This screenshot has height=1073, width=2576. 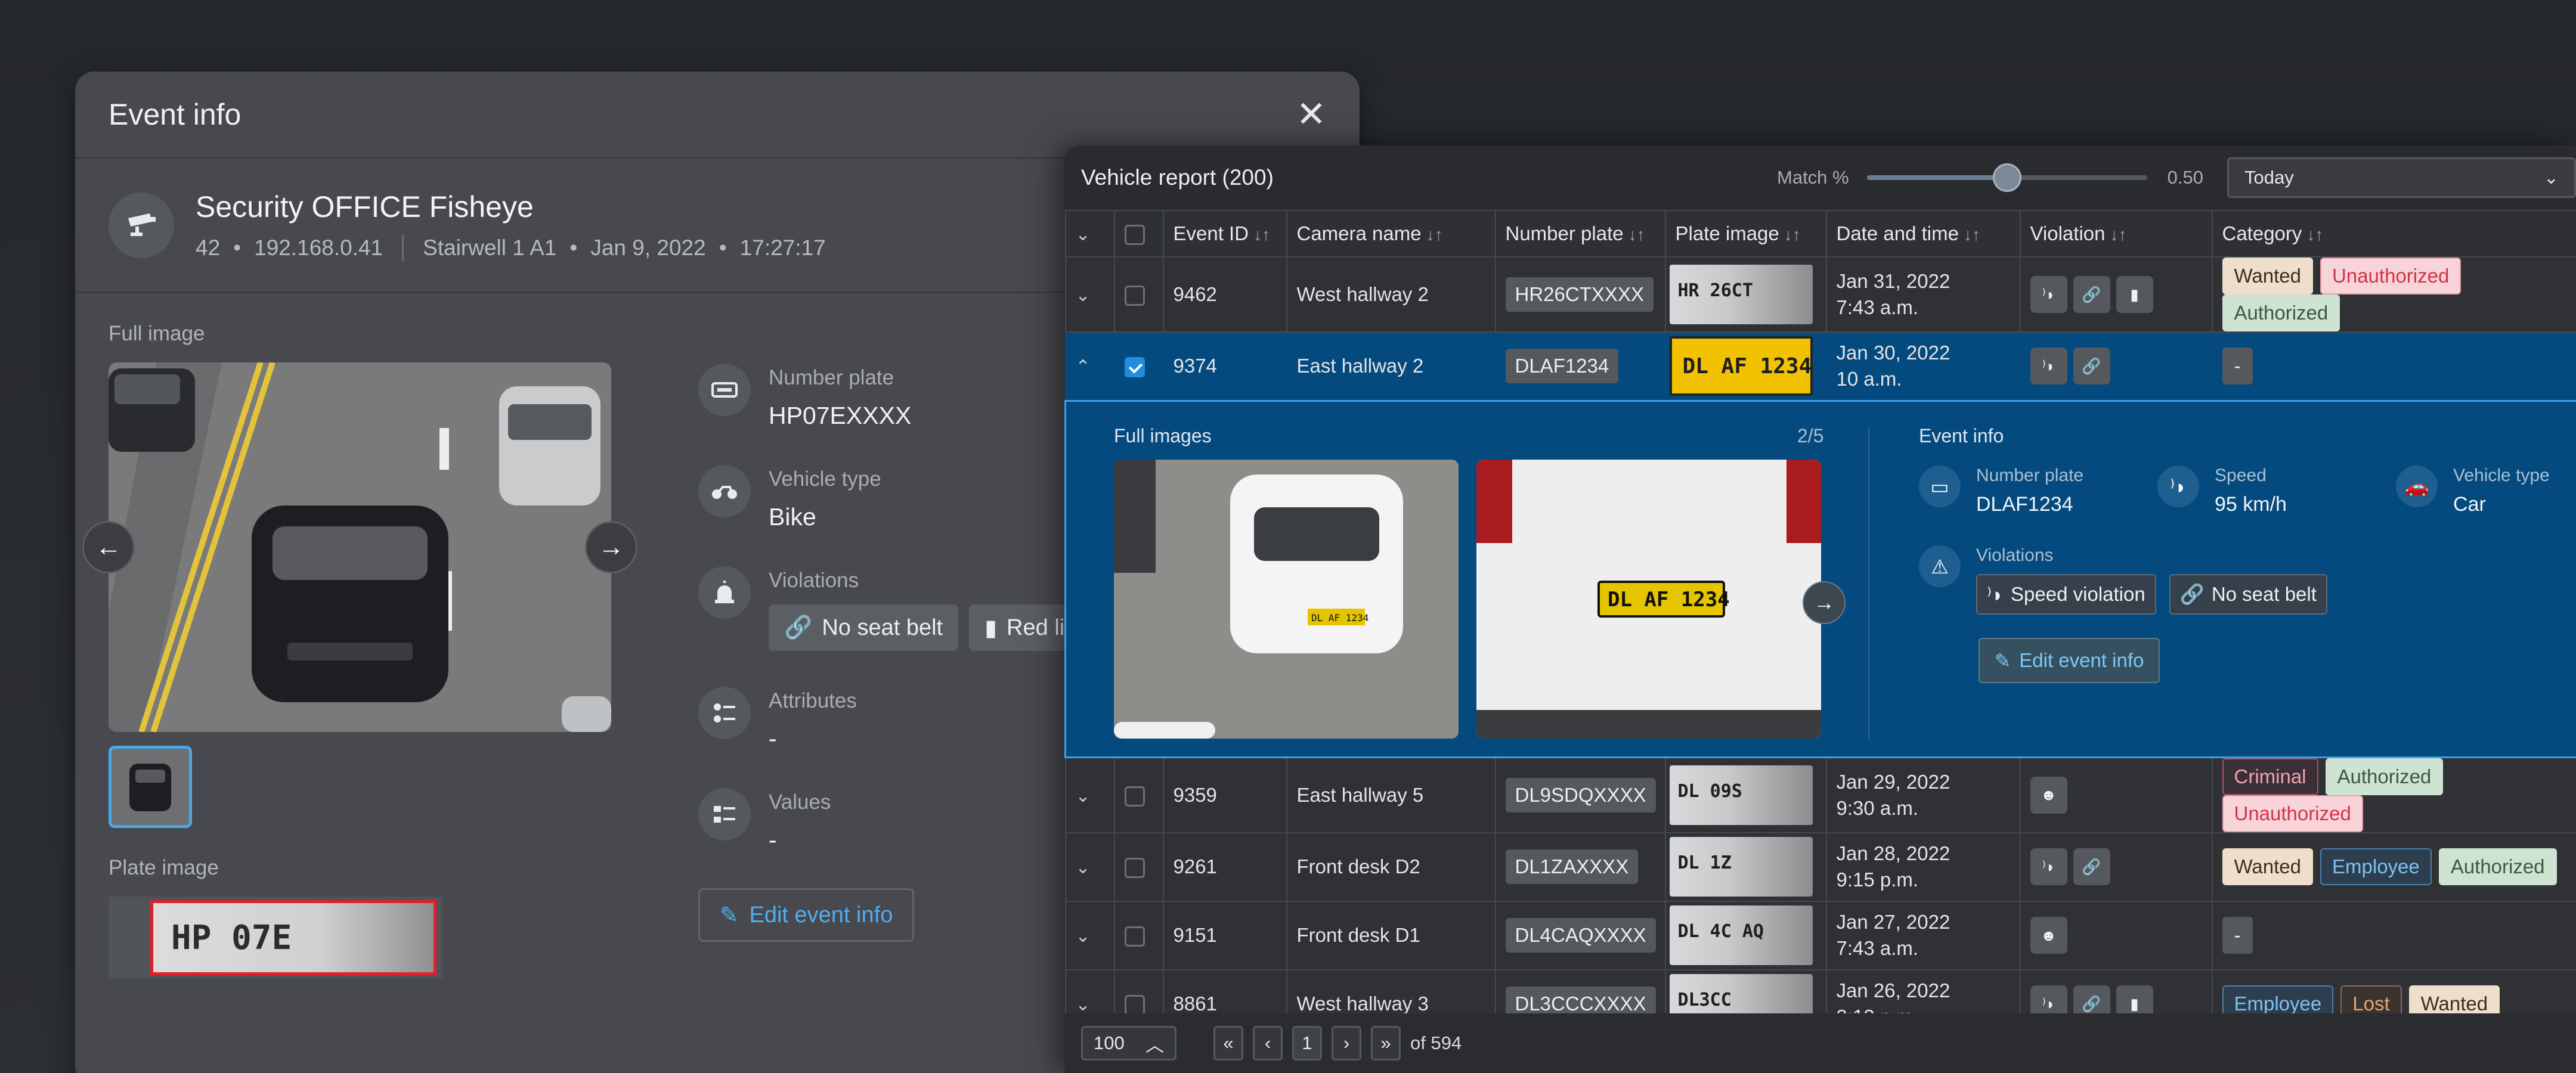 What do you see at coordinates (1923, 366) in the screenshot?
I see `date-time: Jan 30, 2022 10 a.m.` at bounding box center [1923, 366].